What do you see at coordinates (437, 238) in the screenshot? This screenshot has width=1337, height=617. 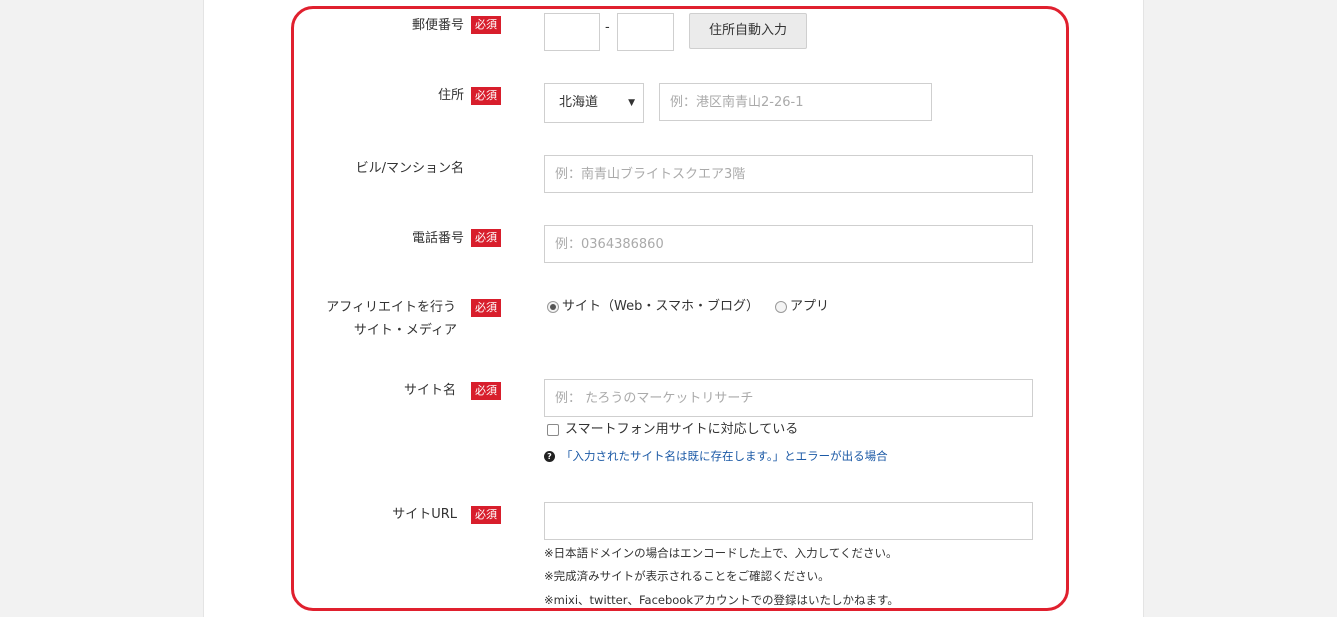 I see `phone-label: 電話番号` at bounding box center [437, 238].